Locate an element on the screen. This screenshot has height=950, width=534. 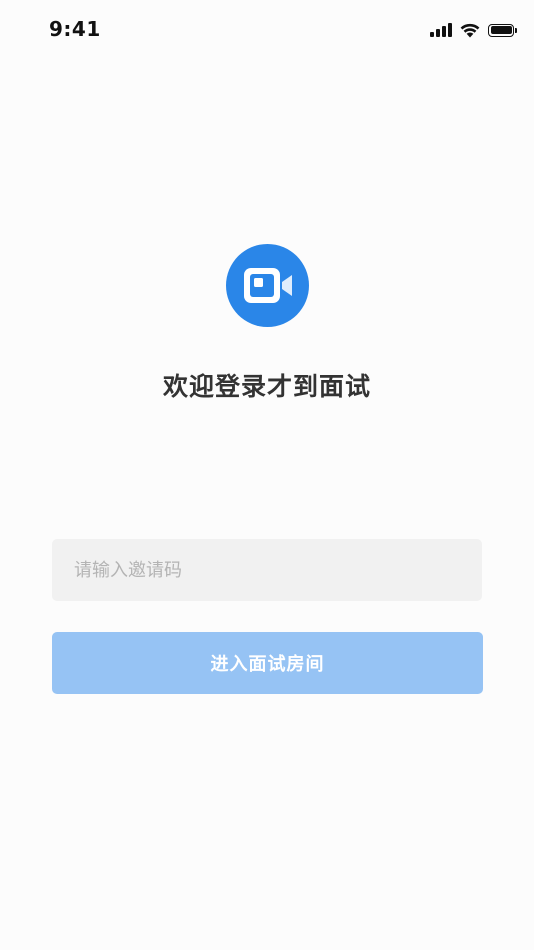
status-bar: 9:41 is located at coordinates (267, 30).